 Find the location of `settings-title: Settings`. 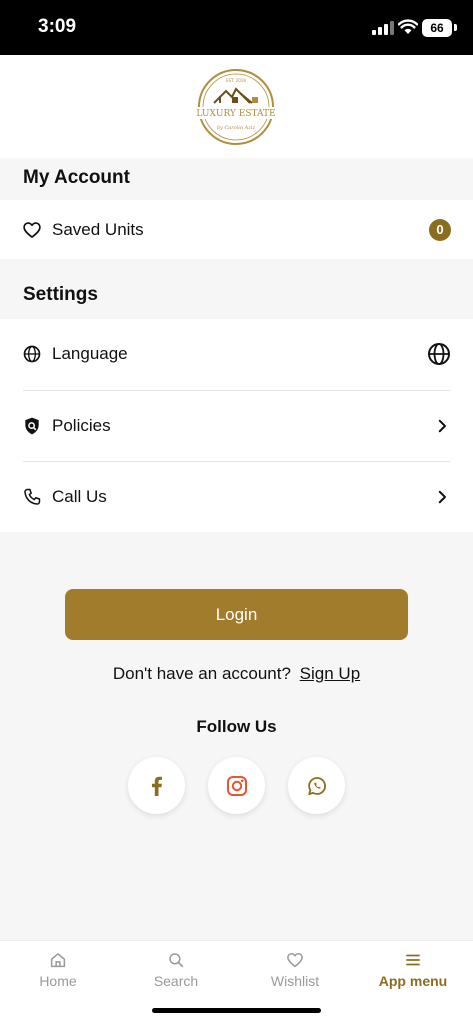

settings-title: Settings is located at coordinates (60, 294).